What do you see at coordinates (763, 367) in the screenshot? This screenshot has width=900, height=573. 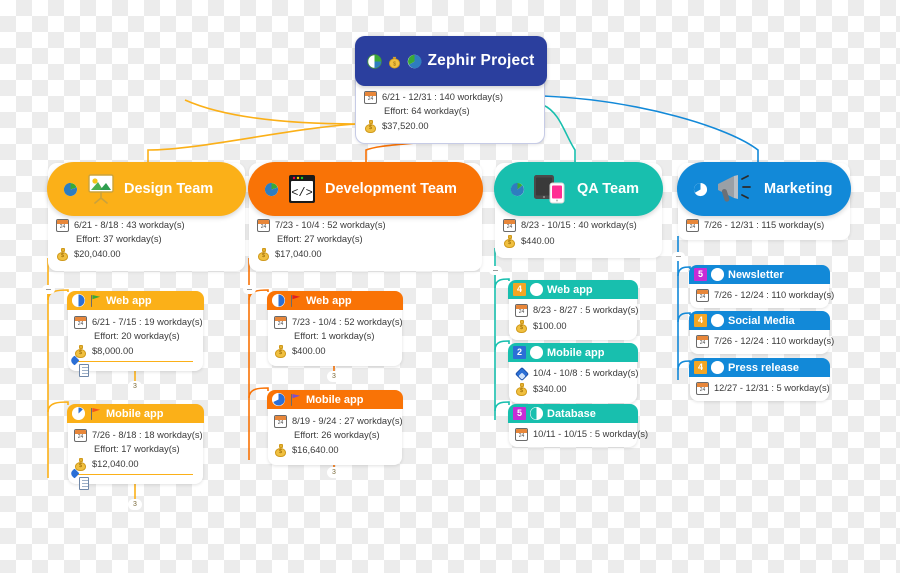 I see `task-title: Press release` at bounding box center [763, 367].